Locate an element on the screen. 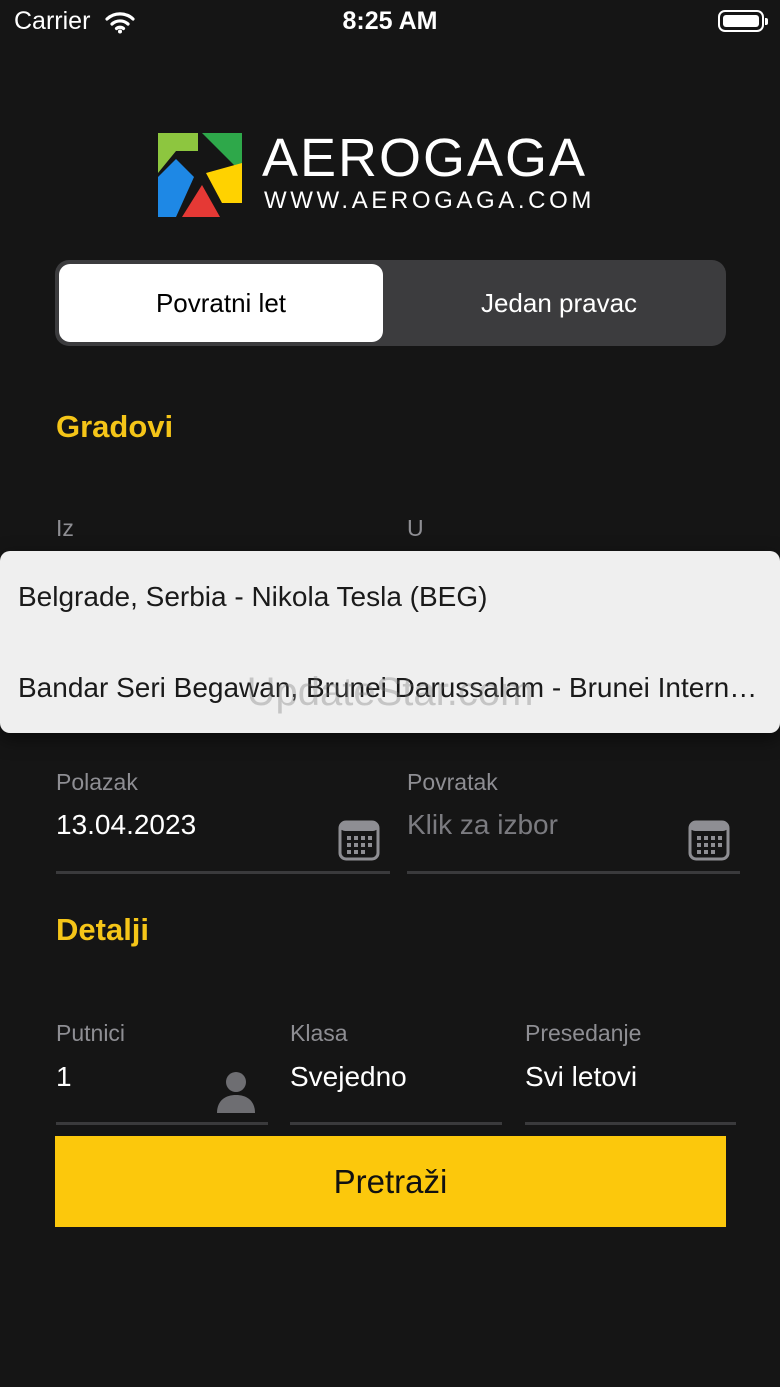  round-trip-tab: Povratni let is located at coordinates (221, 303).